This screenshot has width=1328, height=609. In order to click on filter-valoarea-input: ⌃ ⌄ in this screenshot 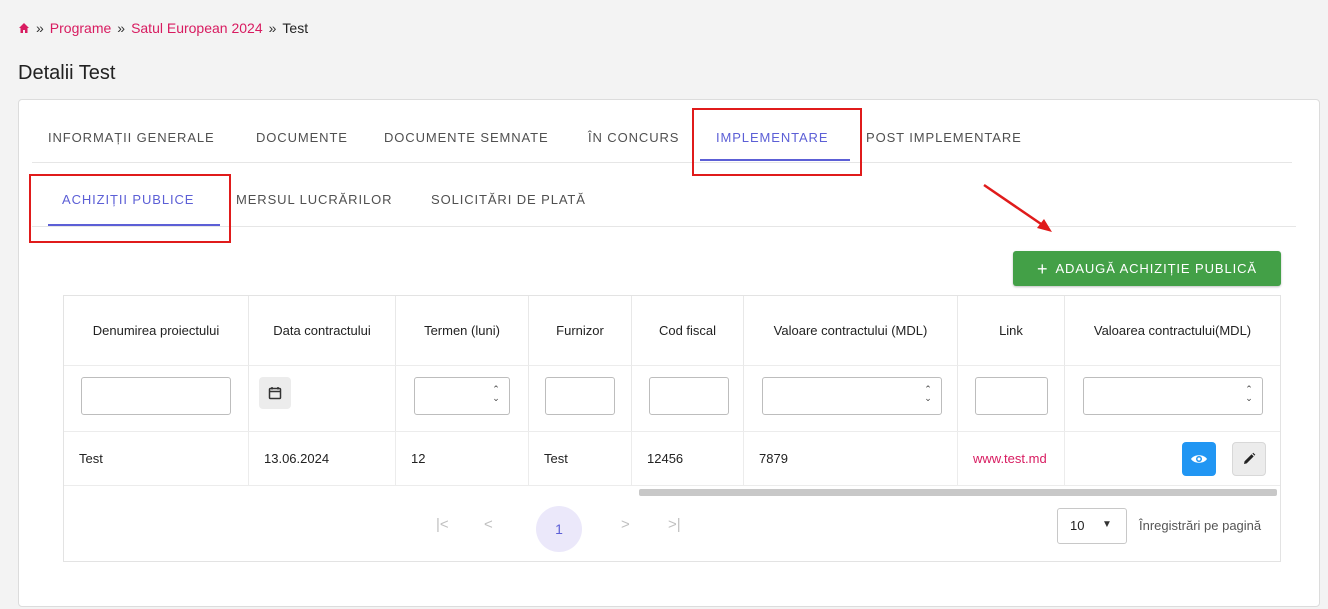, I will do `click(1173, 396)`.